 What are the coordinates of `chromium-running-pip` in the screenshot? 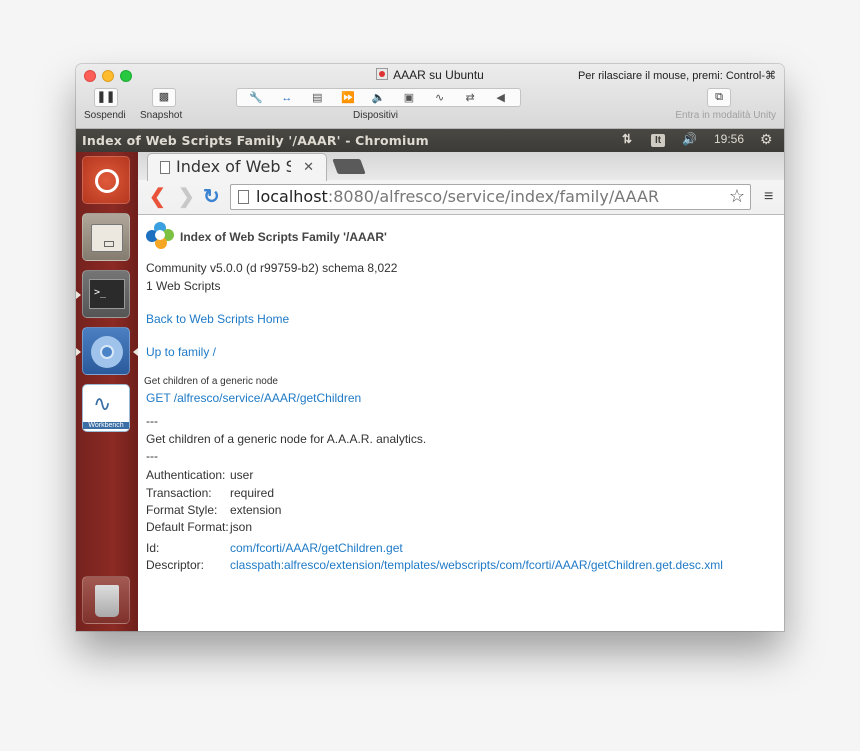 It's located at (78, 352).